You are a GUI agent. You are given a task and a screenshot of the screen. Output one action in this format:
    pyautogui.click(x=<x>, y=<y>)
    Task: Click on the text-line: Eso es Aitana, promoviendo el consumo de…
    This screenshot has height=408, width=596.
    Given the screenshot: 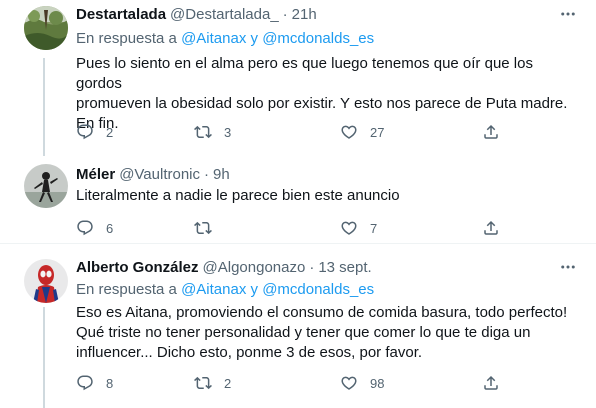 What is the action you would take?
    pyautogui.click(x=322, y=312)
    